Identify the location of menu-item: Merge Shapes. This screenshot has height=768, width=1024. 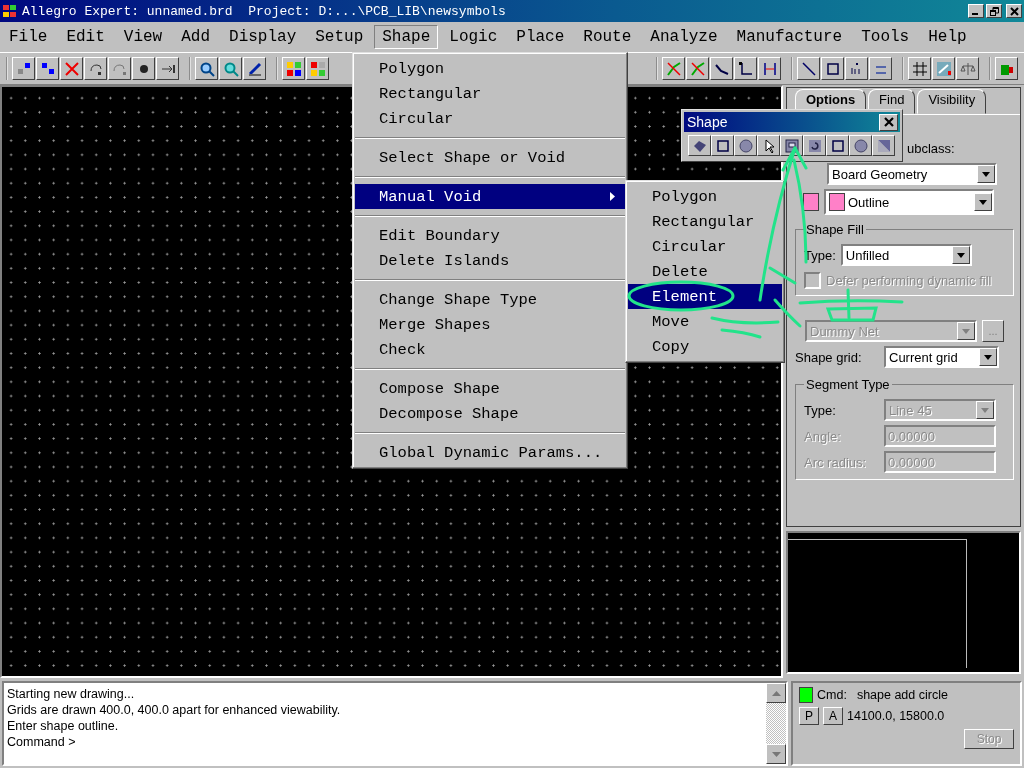
(490, 324).